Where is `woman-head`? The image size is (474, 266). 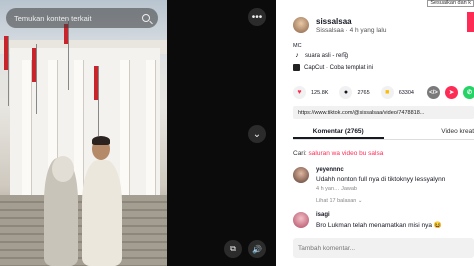 woman-head is located at coordinates (63, 169).